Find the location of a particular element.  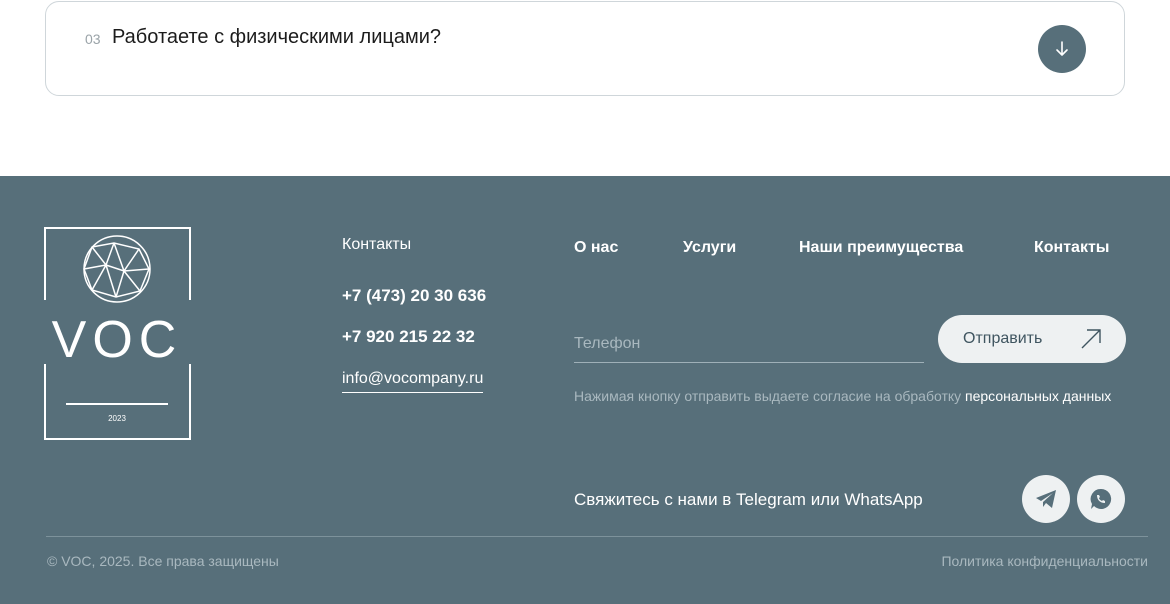

phone-link-1: +7 (473) 20 30 636 is located at coordinates (414, 296).